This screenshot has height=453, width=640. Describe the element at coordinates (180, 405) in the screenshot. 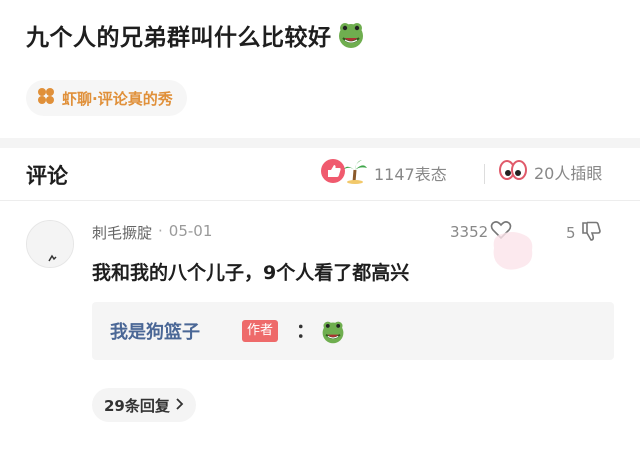

I see `chevron-right-icon` at that location.